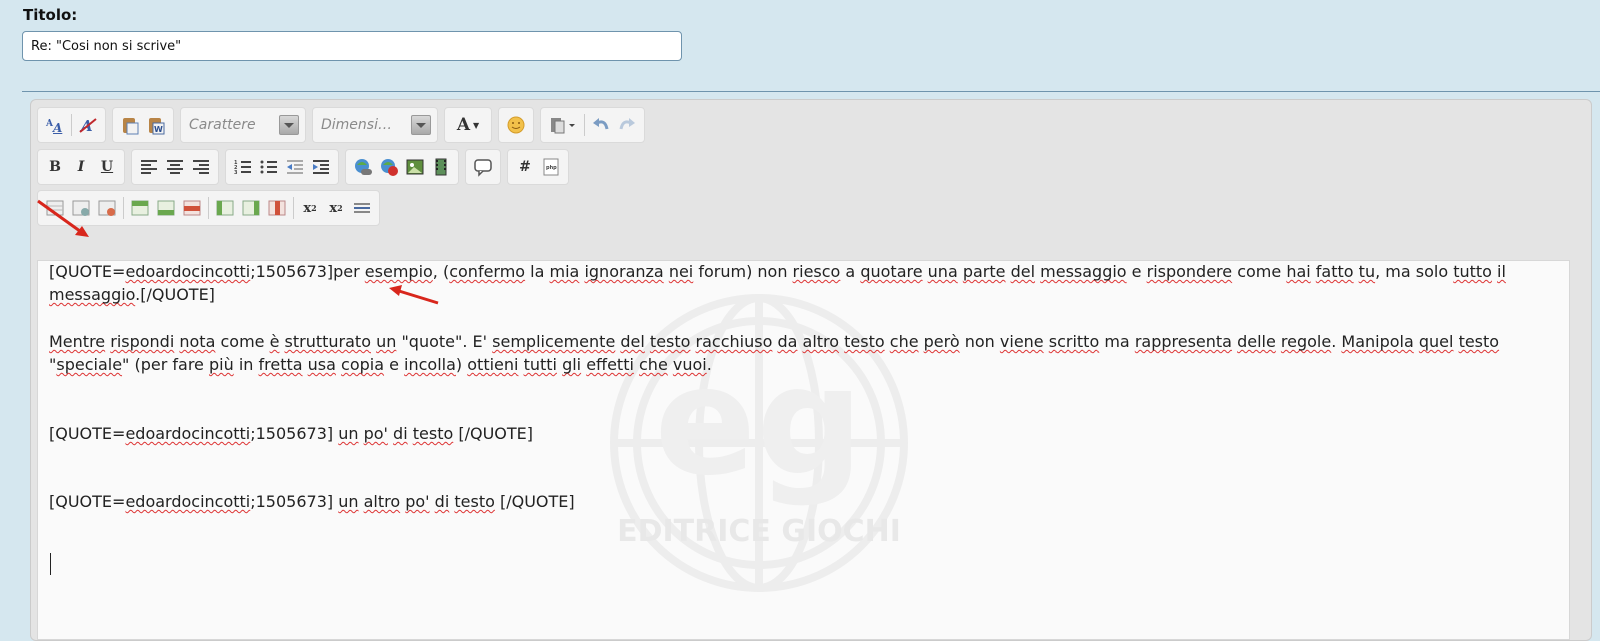 This screenshot has height=641, width=1600. I want to click on misspelled-word: incolla, so click(430, 364).